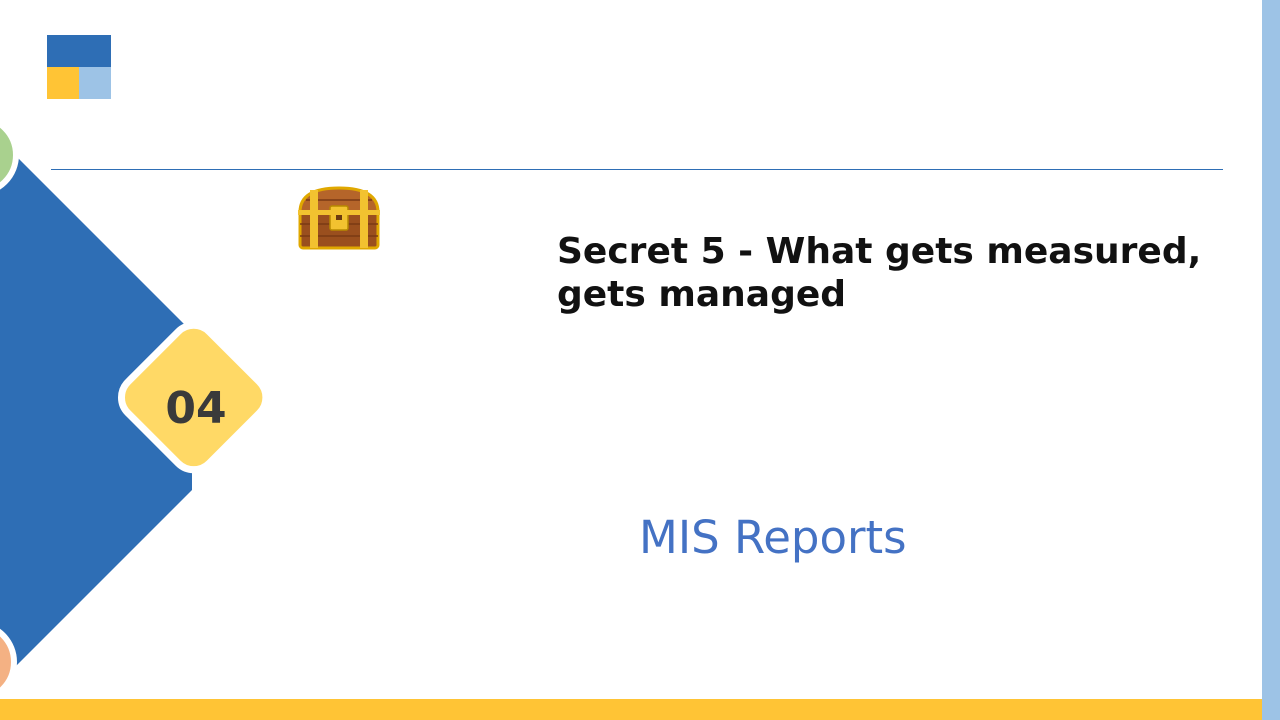 Image resolution: width=1280 pixels, height=720 pixels. I want to click on treasure-chest-icon, so click(339, 218).